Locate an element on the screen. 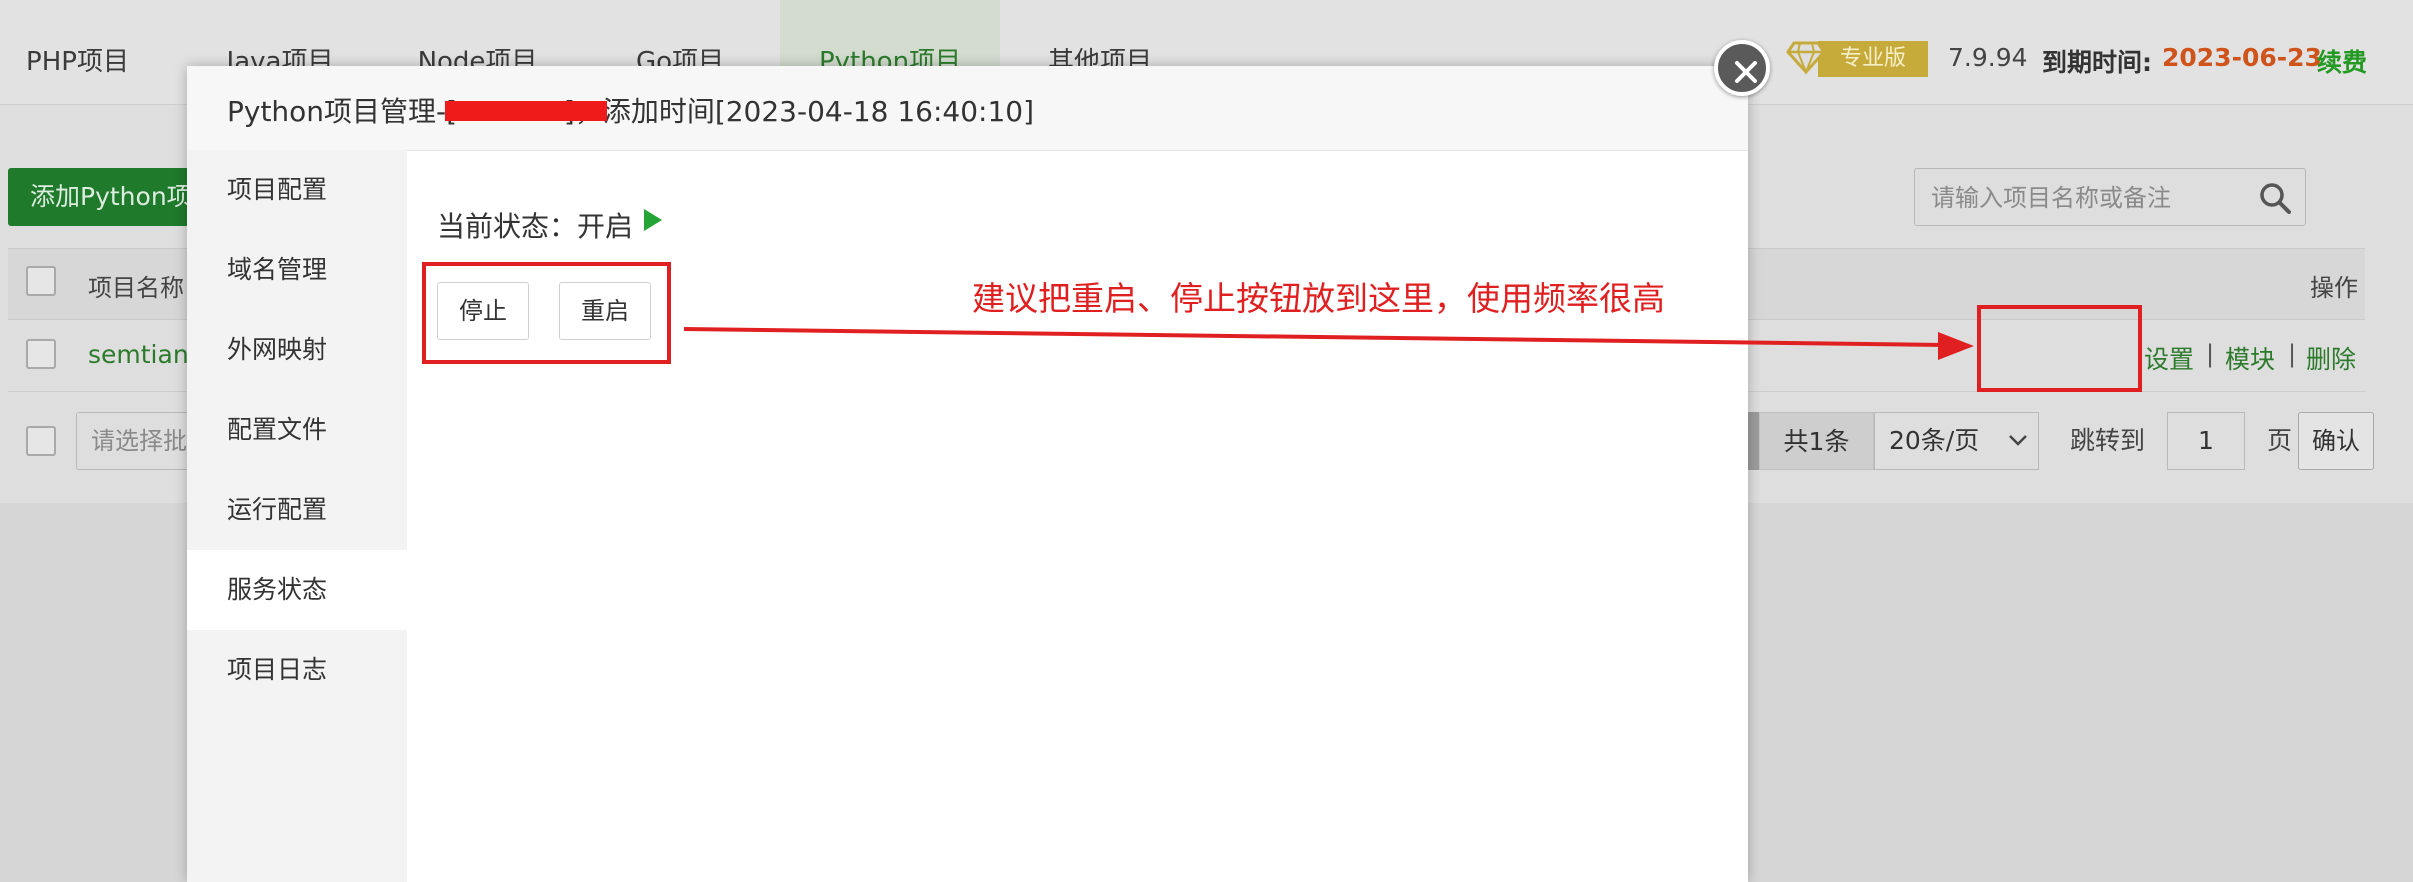 The width and height of the screenshot is (2413, 882). search-box is located at coordinates (2110, 197).